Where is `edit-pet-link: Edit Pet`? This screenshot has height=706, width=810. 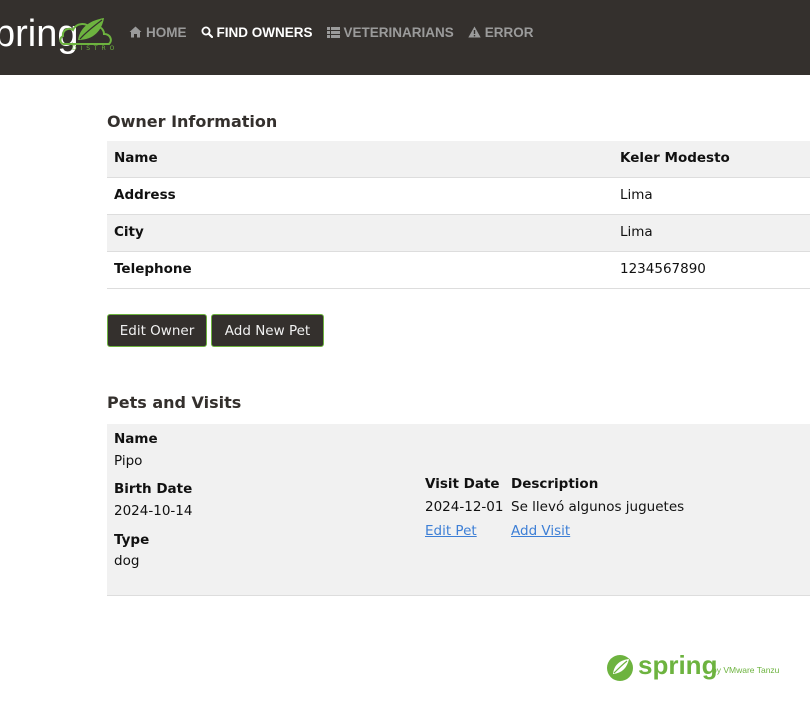 edit-pet-link: Edit Pet is located at coordinates (451, 531).